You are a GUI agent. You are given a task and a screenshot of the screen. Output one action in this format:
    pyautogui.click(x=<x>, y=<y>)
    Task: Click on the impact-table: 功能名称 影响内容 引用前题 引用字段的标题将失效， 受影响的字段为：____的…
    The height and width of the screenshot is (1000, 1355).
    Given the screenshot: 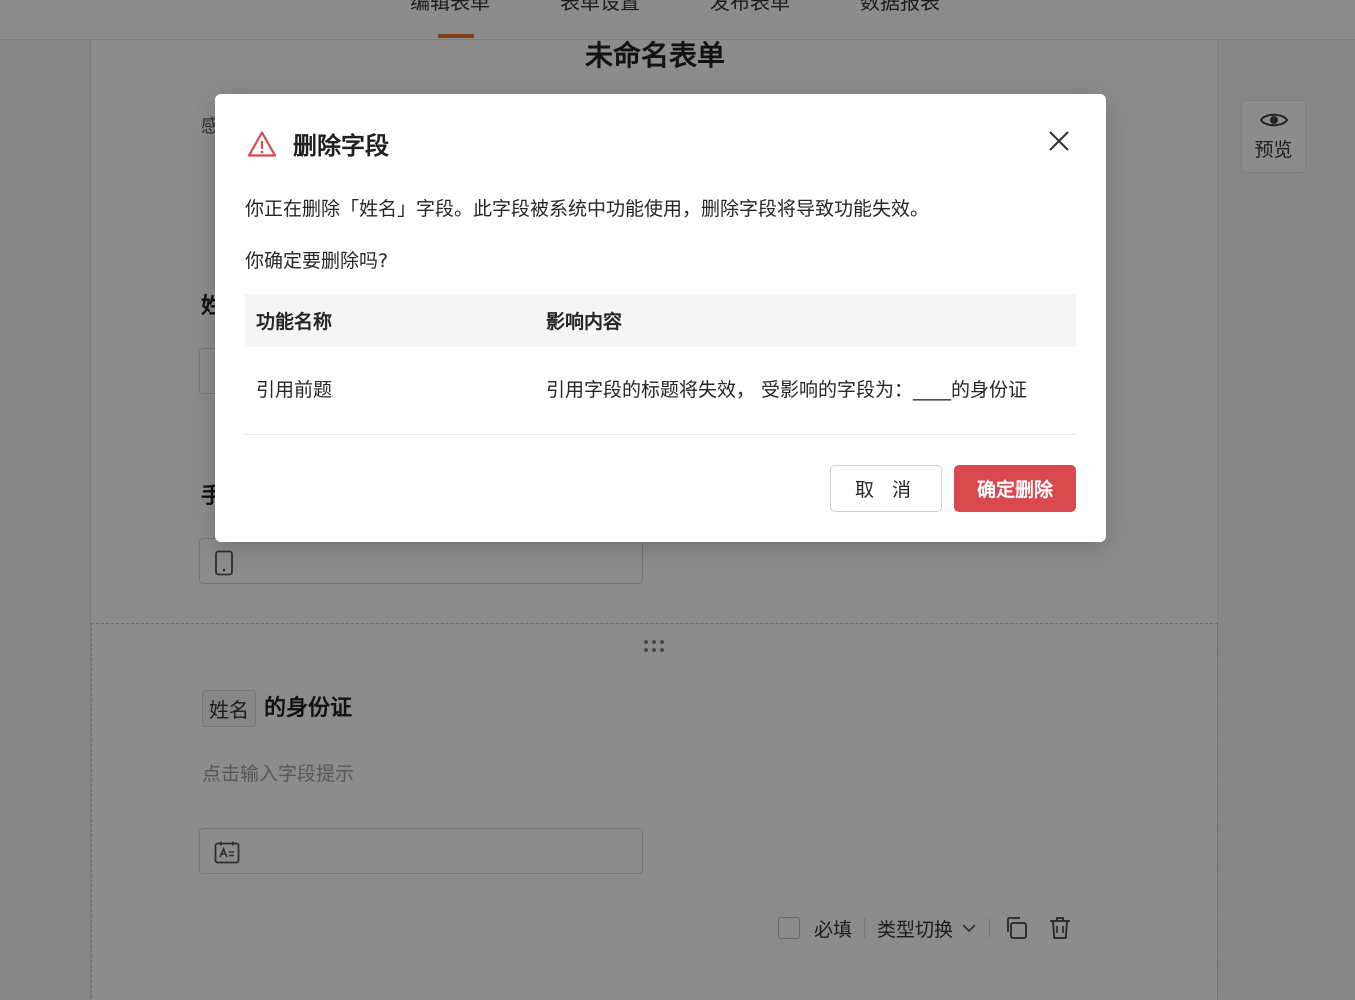 What is the action you would take?
    pyautogui.click(x=660, y=364)
    